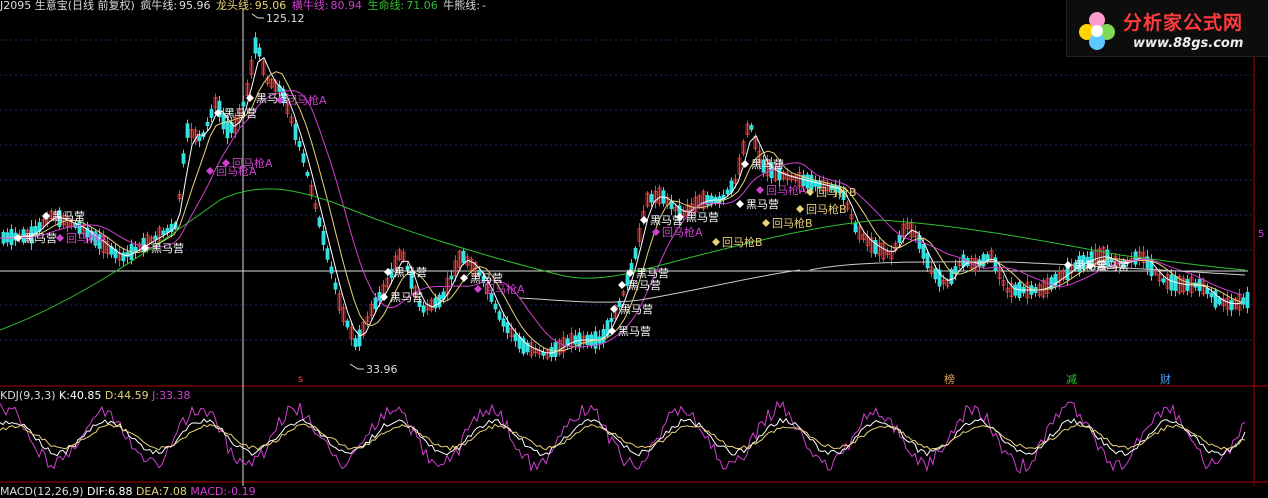 The image size is (1268, 498). I want to click on right-axis-marker: 5, so click(1261, 234).